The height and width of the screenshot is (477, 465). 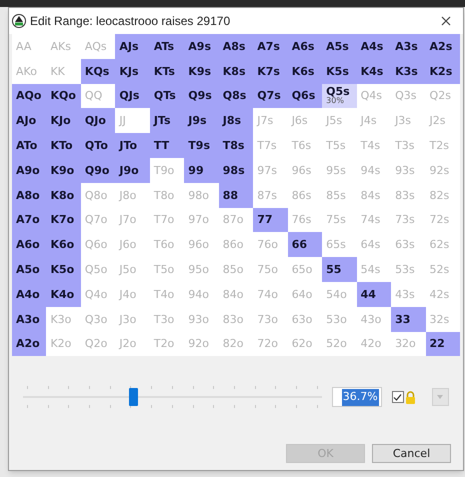 I want to click on range-cell: QTo, so click(x=98, y=145).